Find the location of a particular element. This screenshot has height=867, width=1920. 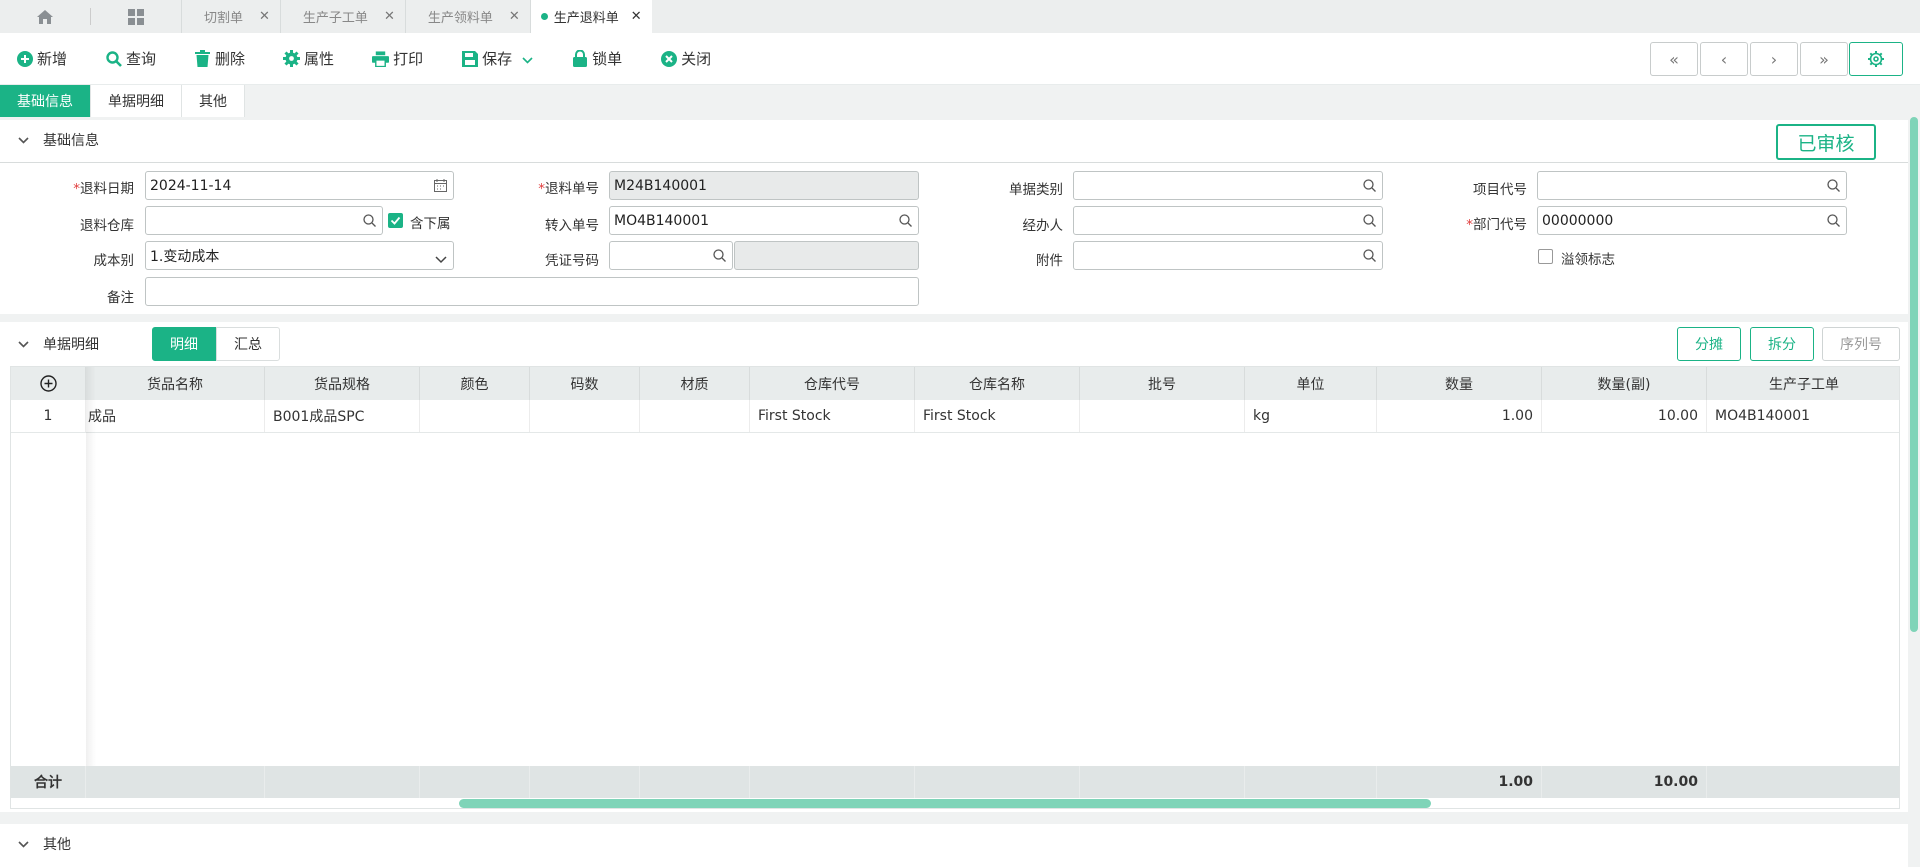

other-header: 其他 is located at coordinates (954, 844).